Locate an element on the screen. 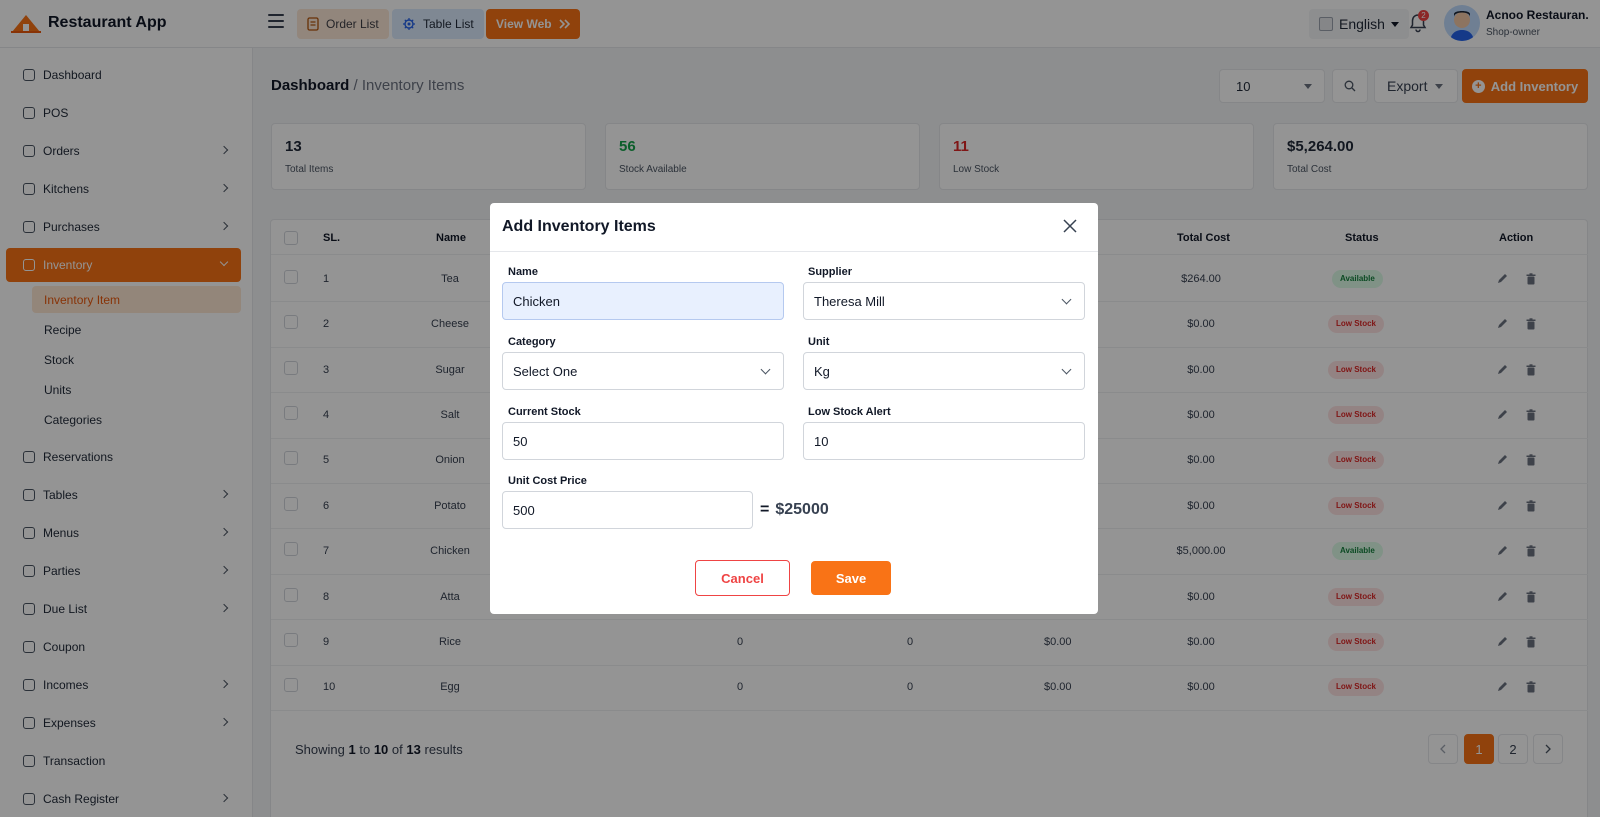 The height and width of the screenshot is (817, 1600). close-icon is located at coordinates (1070, 226).